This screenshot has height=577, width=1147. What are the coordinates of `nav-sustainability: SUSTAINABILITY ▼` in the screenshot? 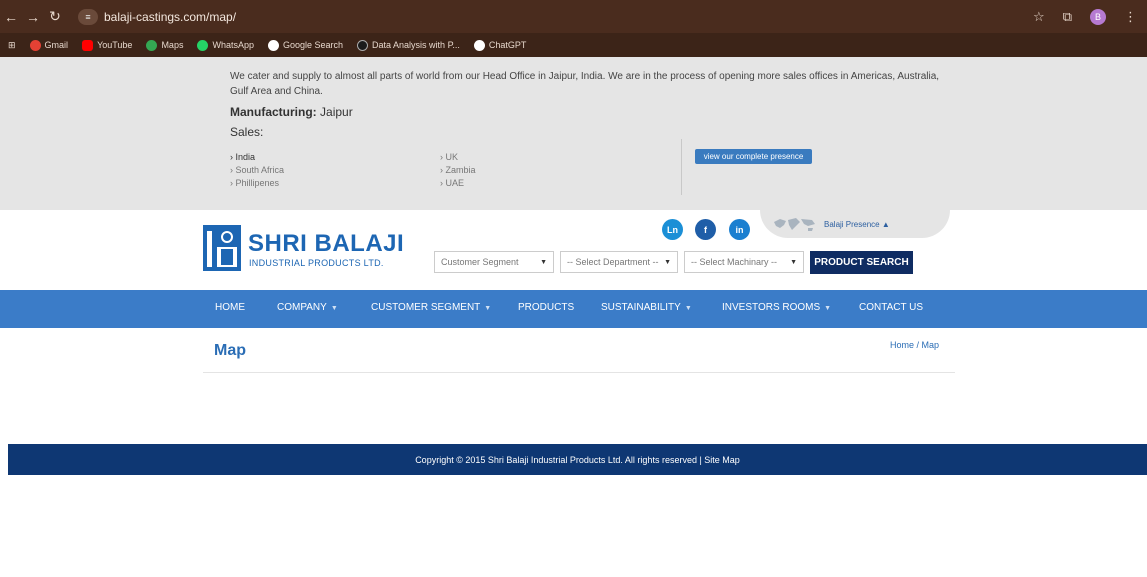 It's located at (646, 307).